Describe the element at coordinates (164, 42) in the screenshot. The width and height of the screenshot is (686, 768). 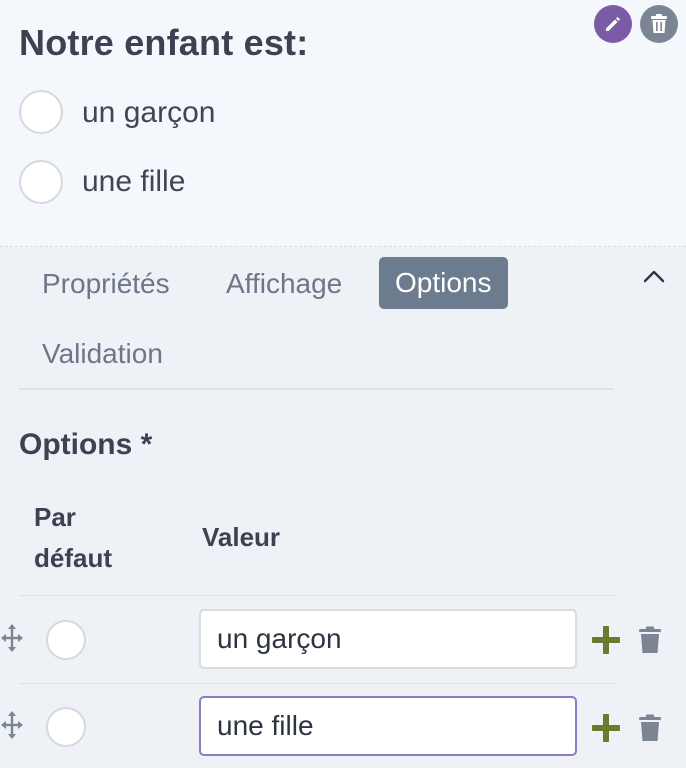
I see `question-title: Notre enfant est:` at that location.